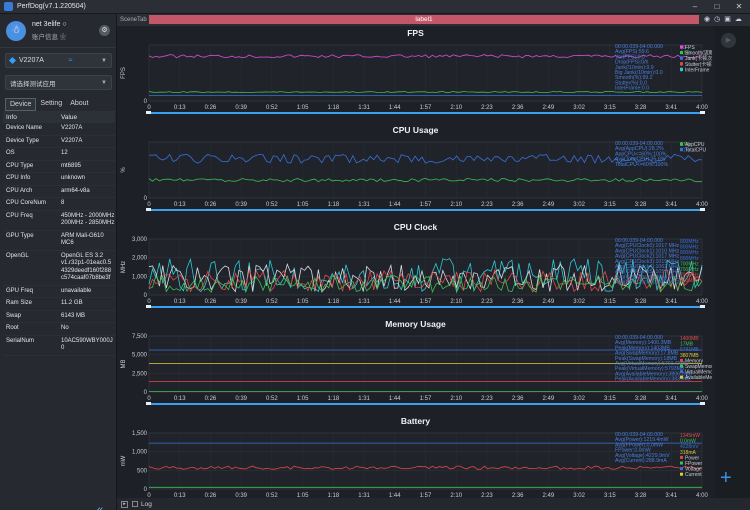  What do you see at coordinates (73, 315) in the screenshot?
I see `info-value: 6143 MB` at bounding box center [73, 315].